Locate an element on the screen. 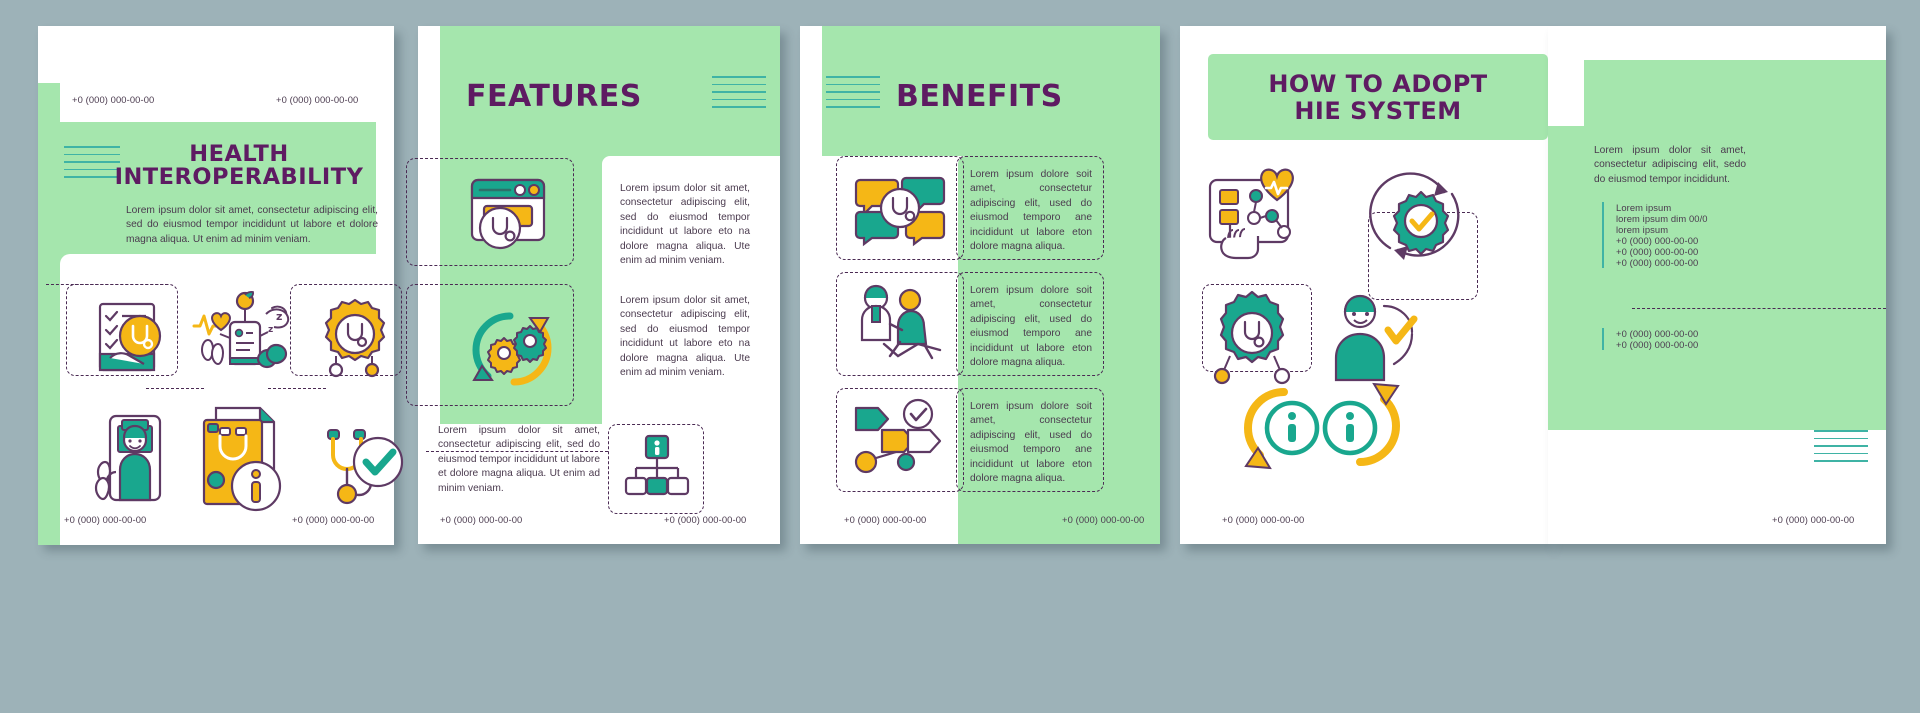  contact-line: Lorem ipsum is located at coordinates (1644, 207).